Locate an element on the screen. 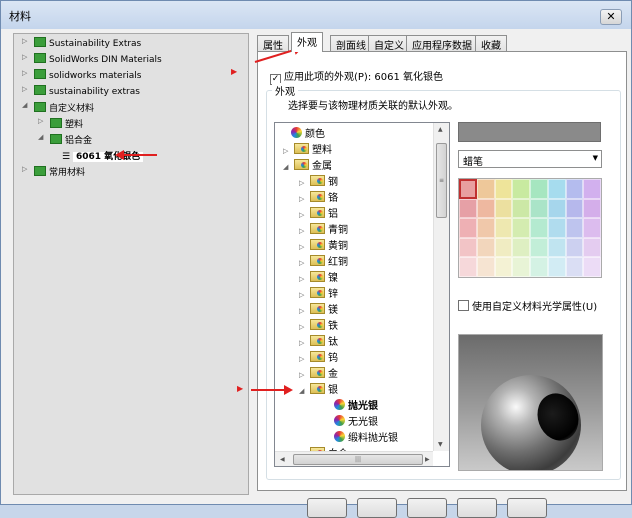  appearance-tree-item: ▷ 黄铜 is located at coordinates (323, 245).